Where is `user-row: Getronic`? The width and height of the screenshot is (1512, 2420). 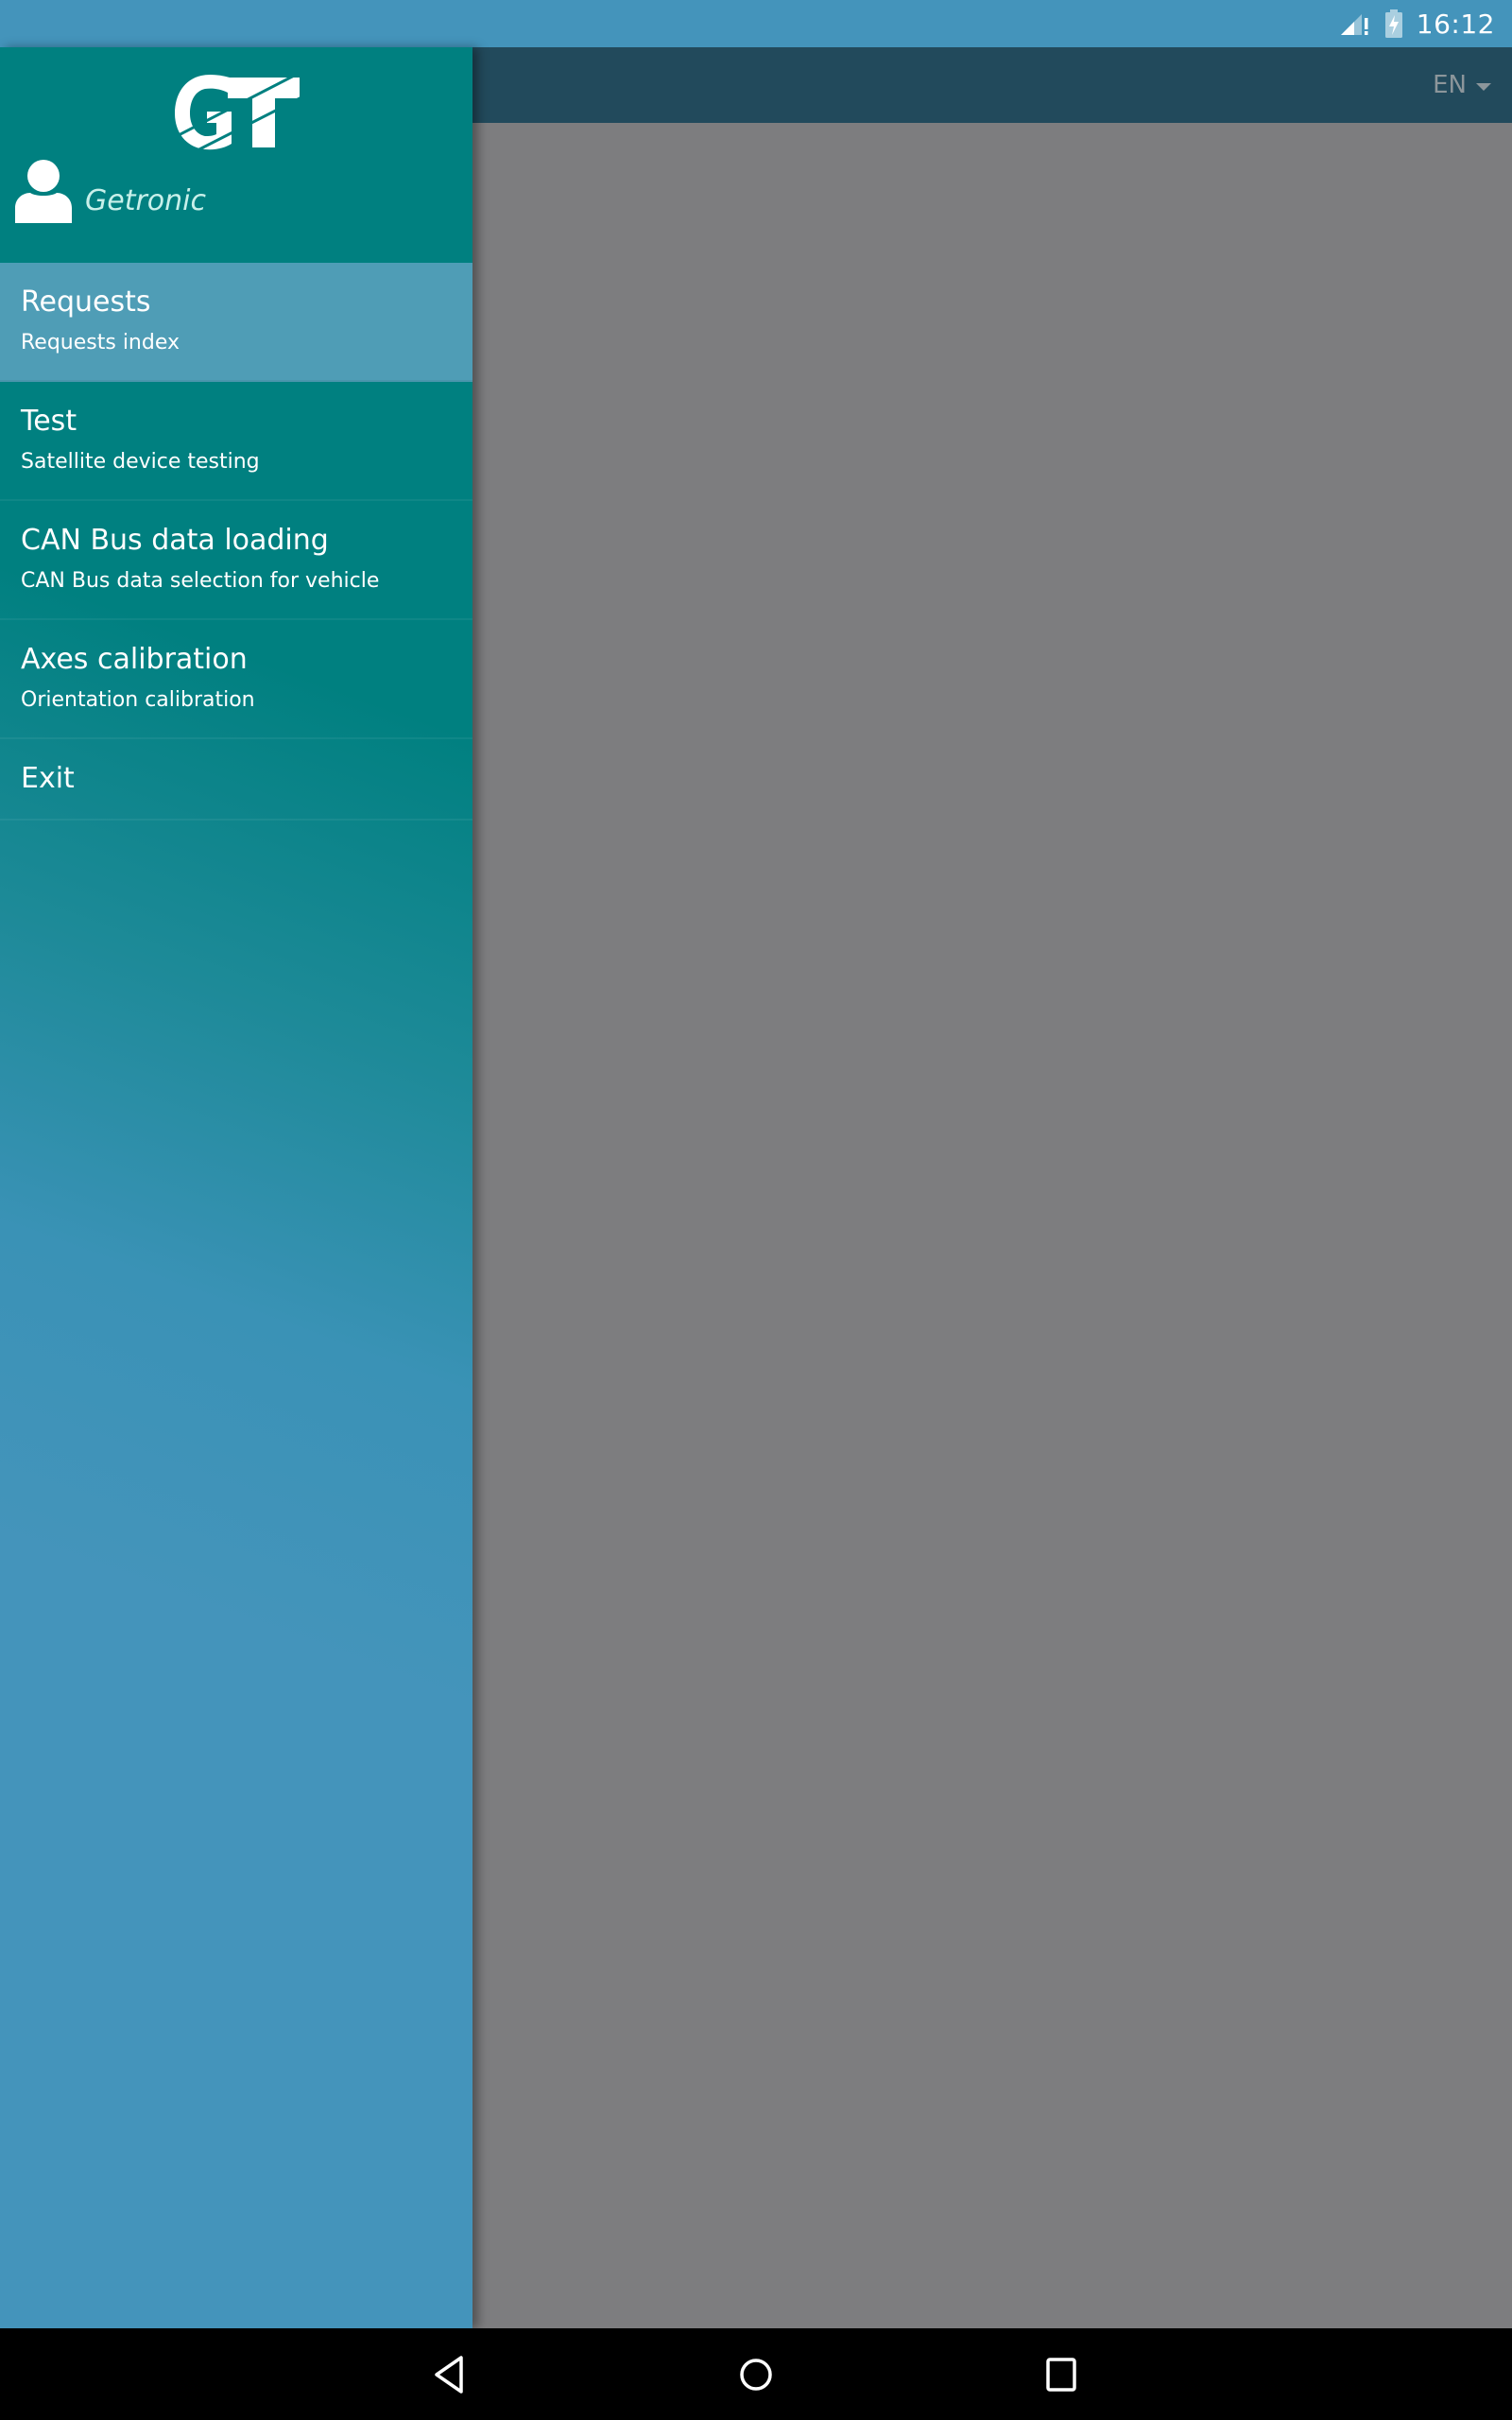
user-row: Getronic is located at coordinates (109, 192).